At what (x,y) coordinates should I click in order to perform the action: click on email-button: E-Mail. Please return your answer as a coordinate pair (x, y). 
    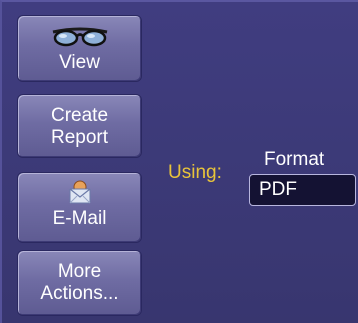
    Looking at the image, I should click on (79, 207).